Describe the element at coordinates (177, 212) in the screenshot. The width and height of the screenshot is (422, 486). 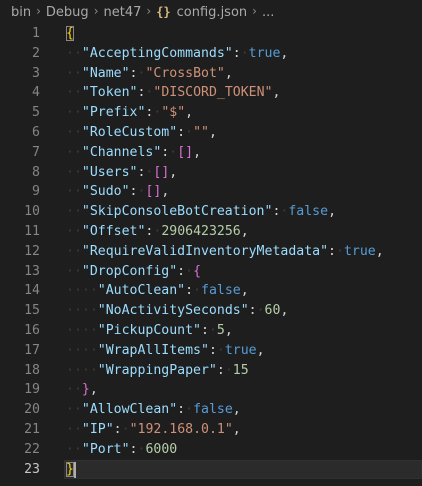
I see `json-key: "SkipConsoleBotCreation"` at that location.